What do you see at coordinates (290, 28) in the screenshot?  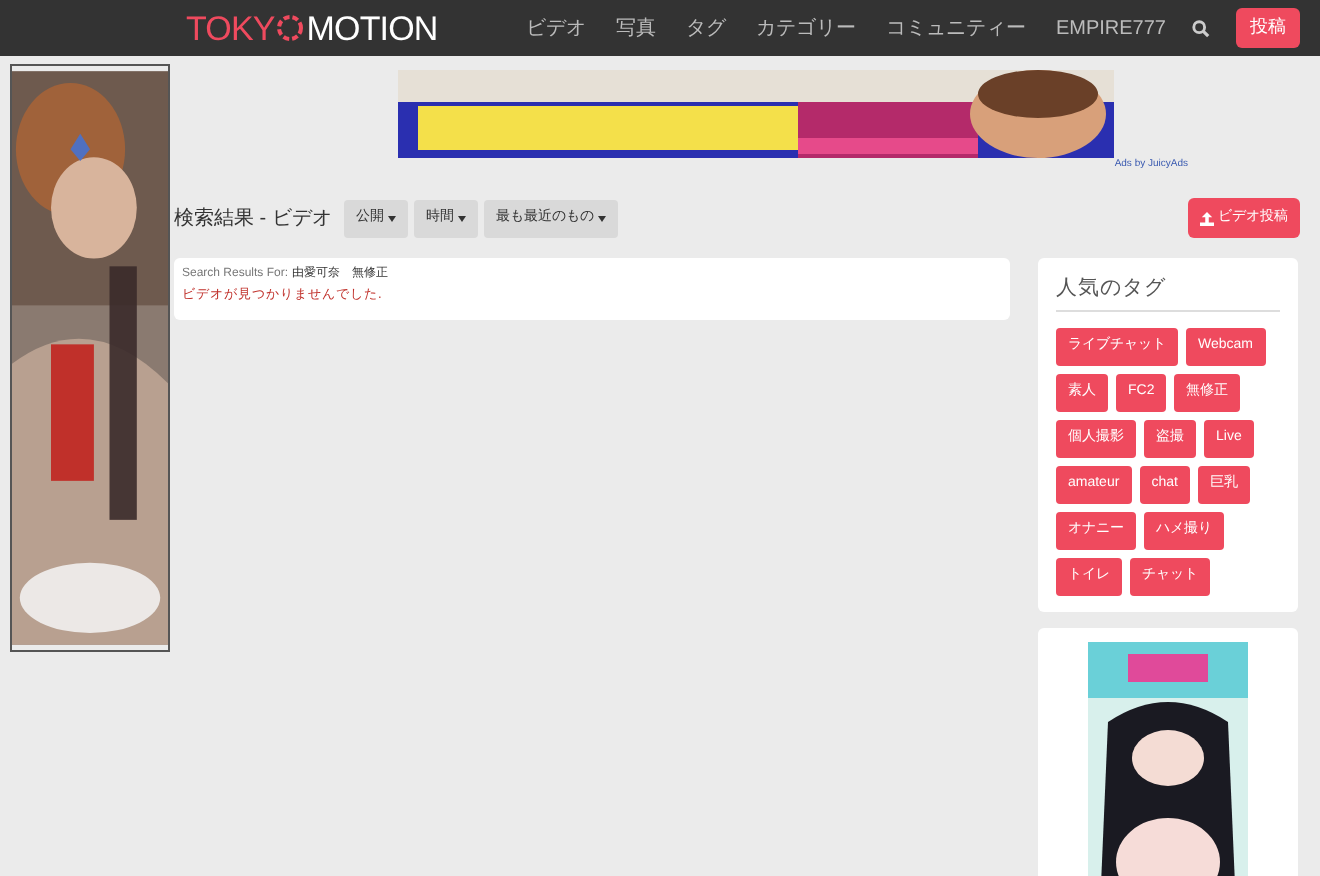 I see `ring-icon` at bounding box center [290, 28].